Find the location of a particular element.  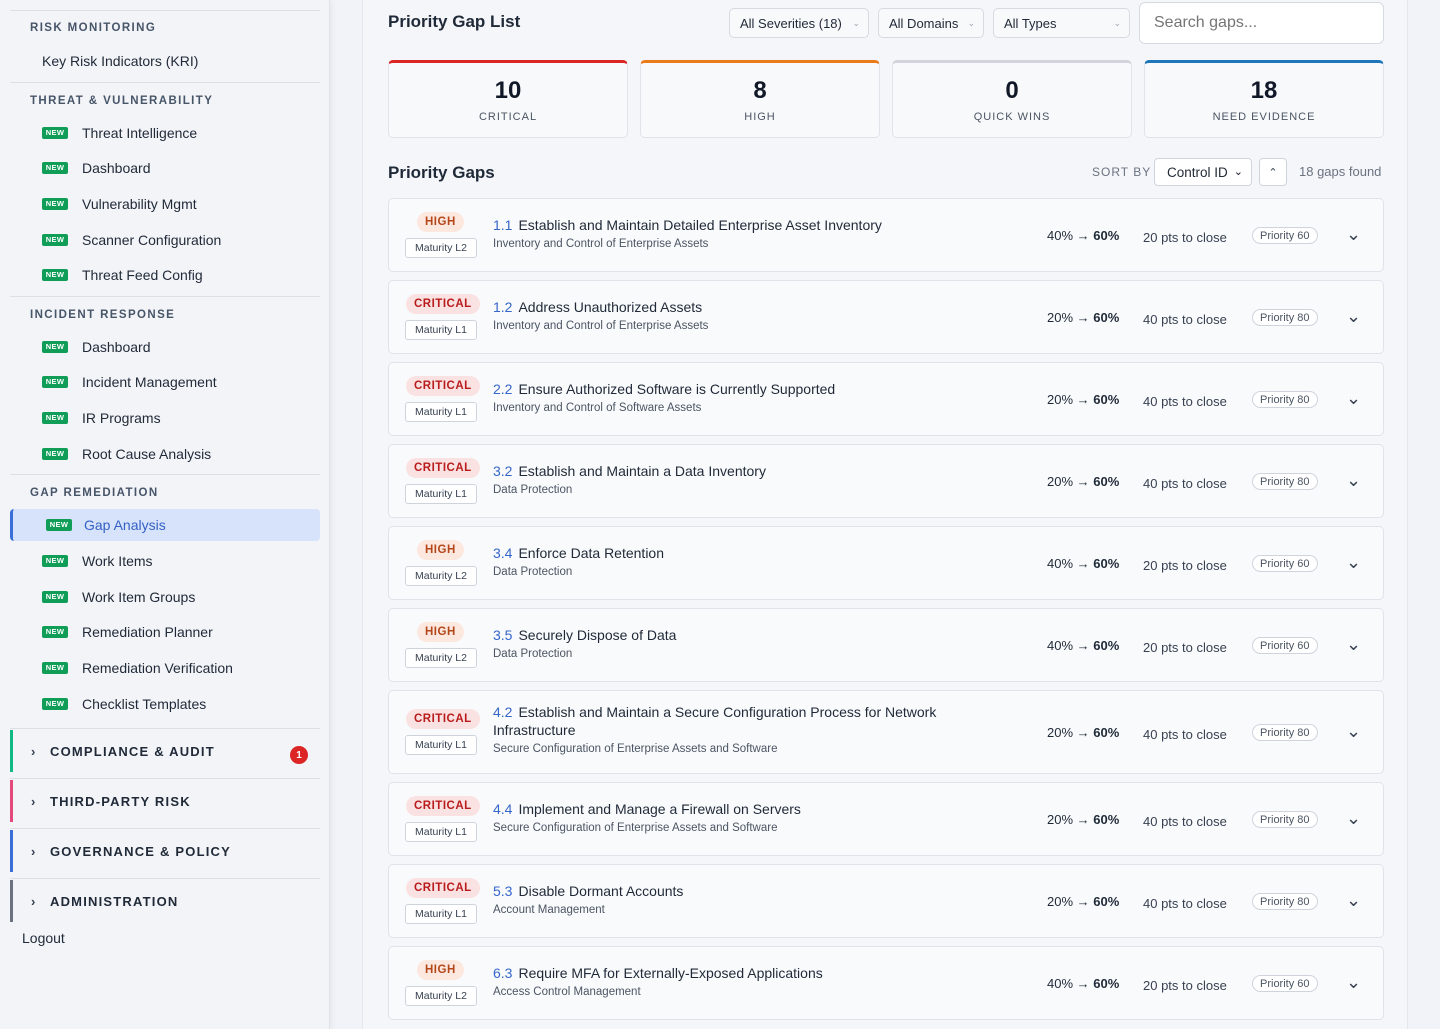

sidebar-group-toggle: › ADMINISTRATION is located at coordinates (165, 901).